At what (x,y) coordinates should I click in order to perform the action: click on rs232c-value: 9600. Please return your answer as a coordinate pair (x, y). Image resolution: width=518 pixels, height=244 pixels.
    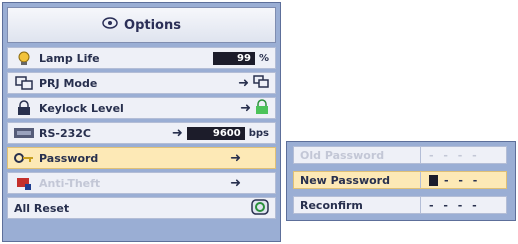
    Looking at the image, I should click on (215, 133).